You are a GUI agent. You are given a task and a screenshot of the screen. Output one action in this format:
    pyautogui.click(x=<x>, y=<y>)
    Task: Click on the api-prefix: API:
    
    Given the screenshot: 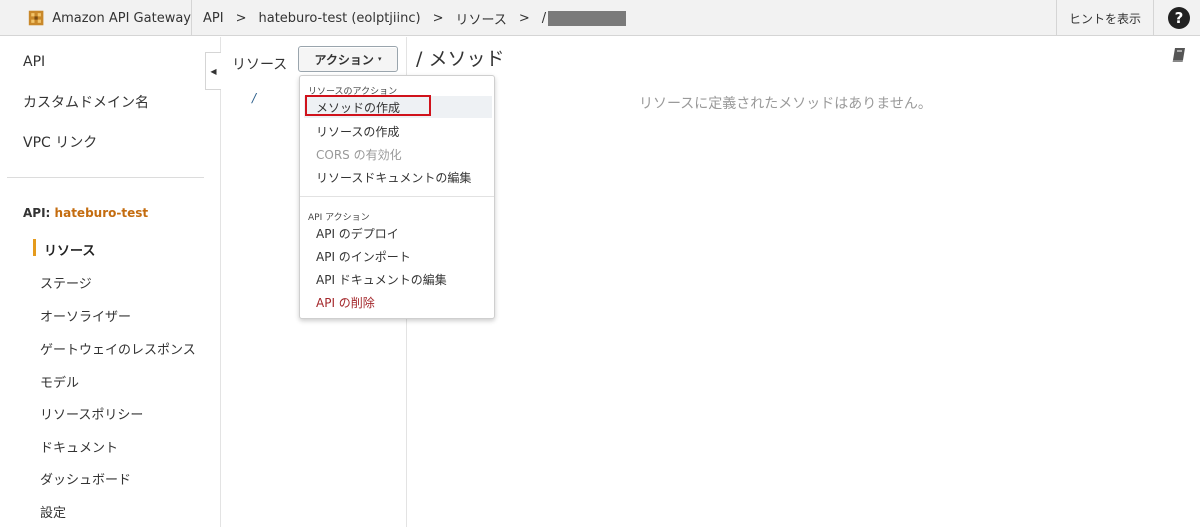 What is the action you would take?
    pyautogui.click(x=37, y=213)
    